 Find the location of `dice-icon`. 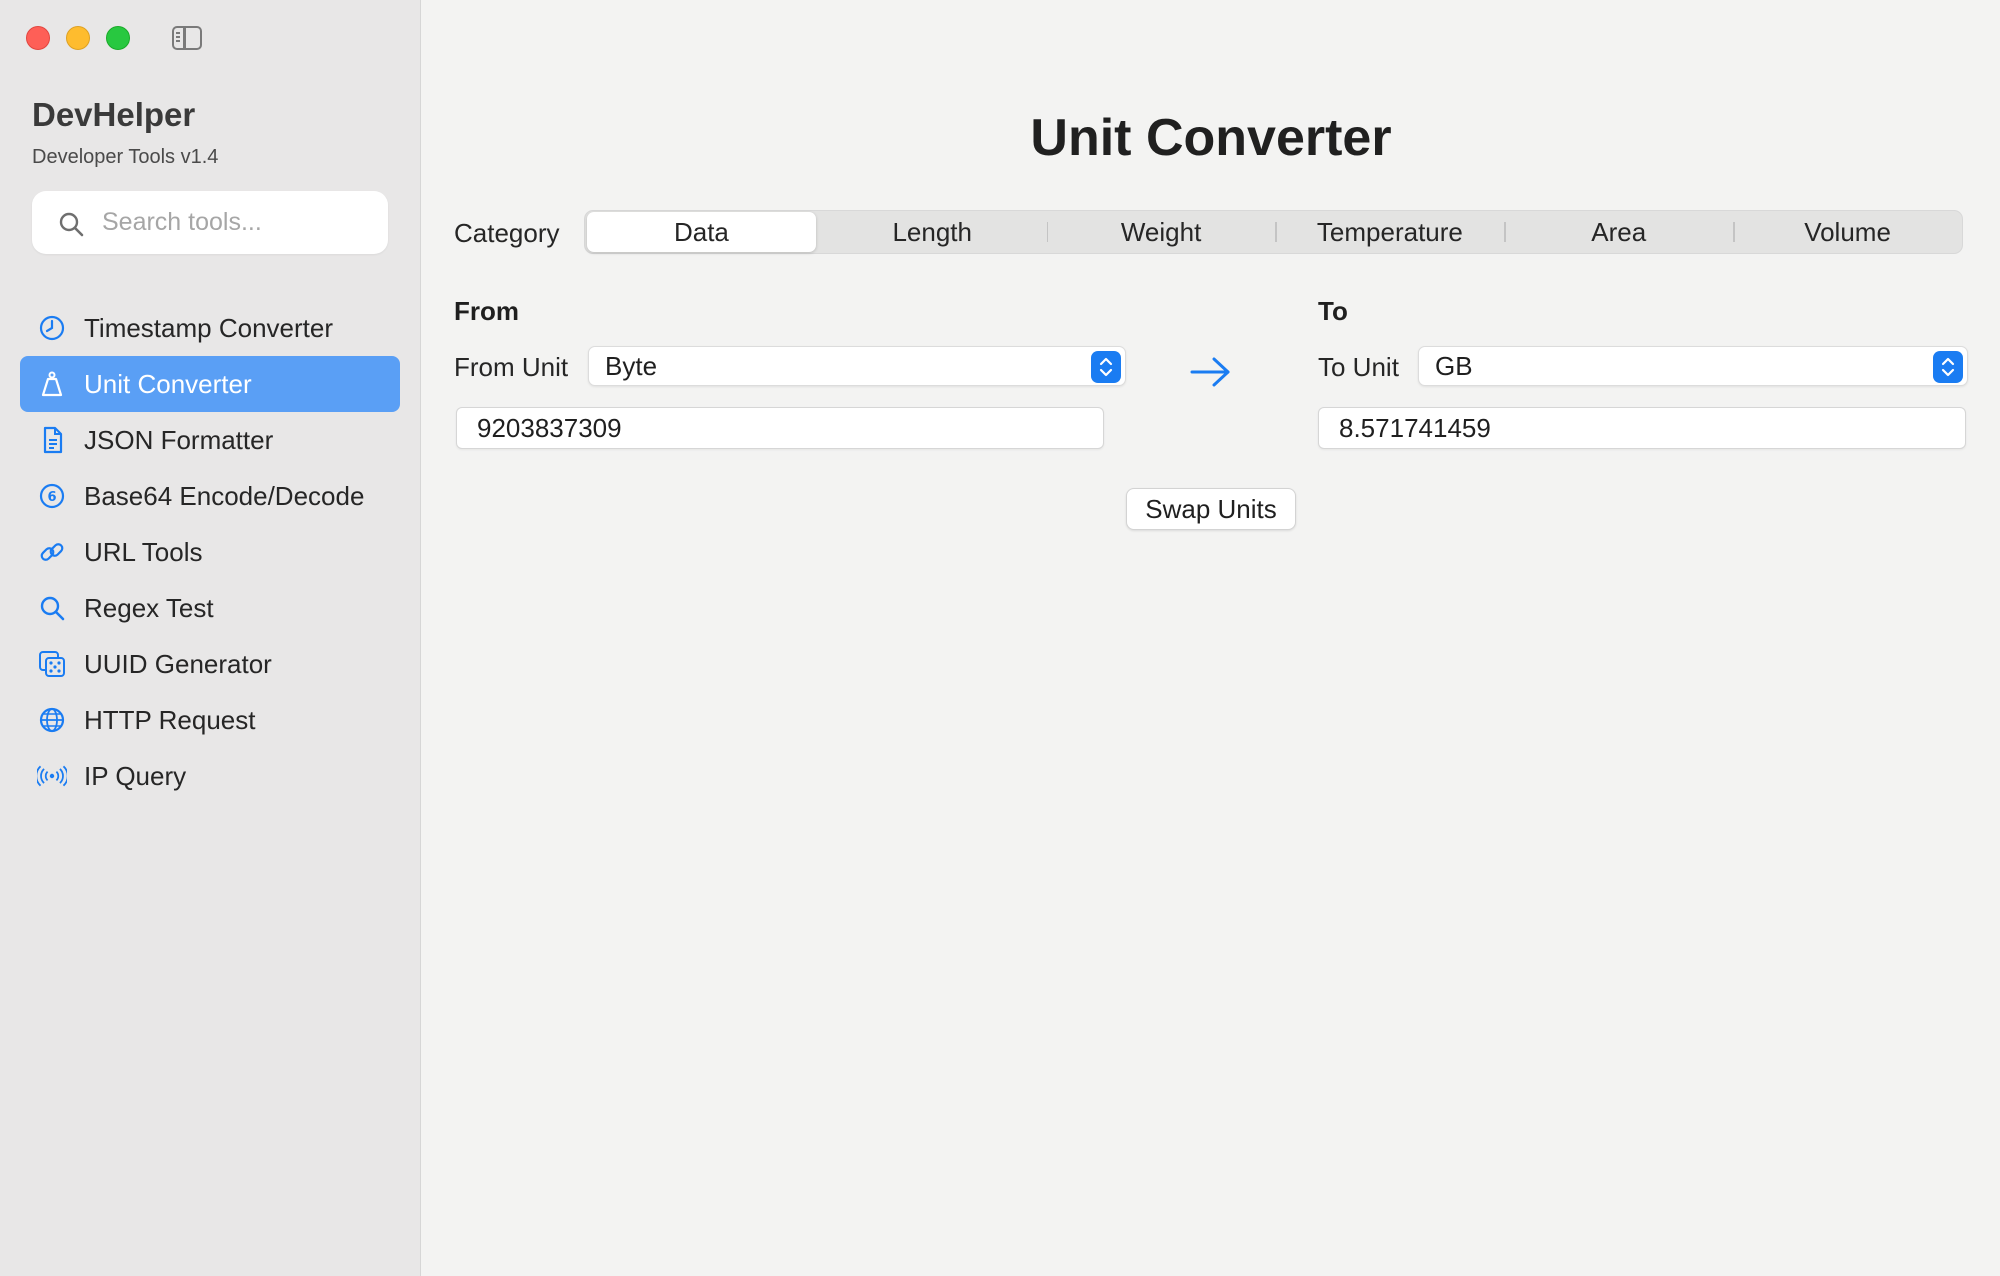

dice-icon is located at coordinates (52, 664).